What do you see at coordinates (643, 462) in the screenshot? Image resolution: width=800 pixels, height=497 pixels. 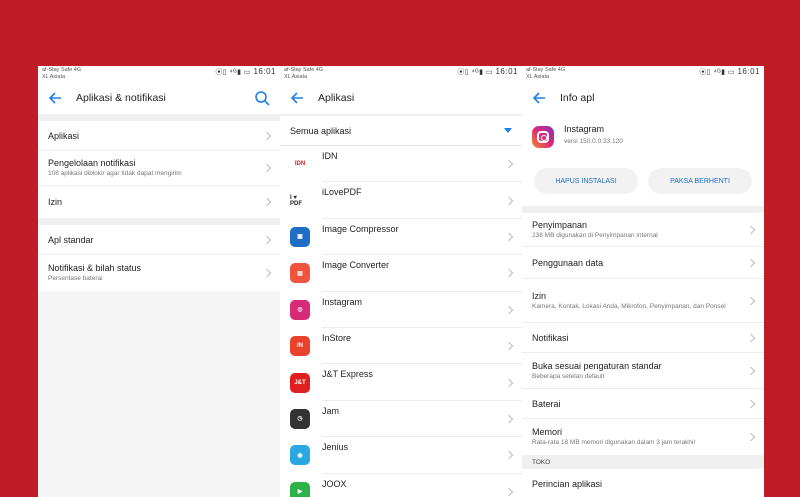 I see `section-header-store: TOKO` at bounding box center [643, 462].